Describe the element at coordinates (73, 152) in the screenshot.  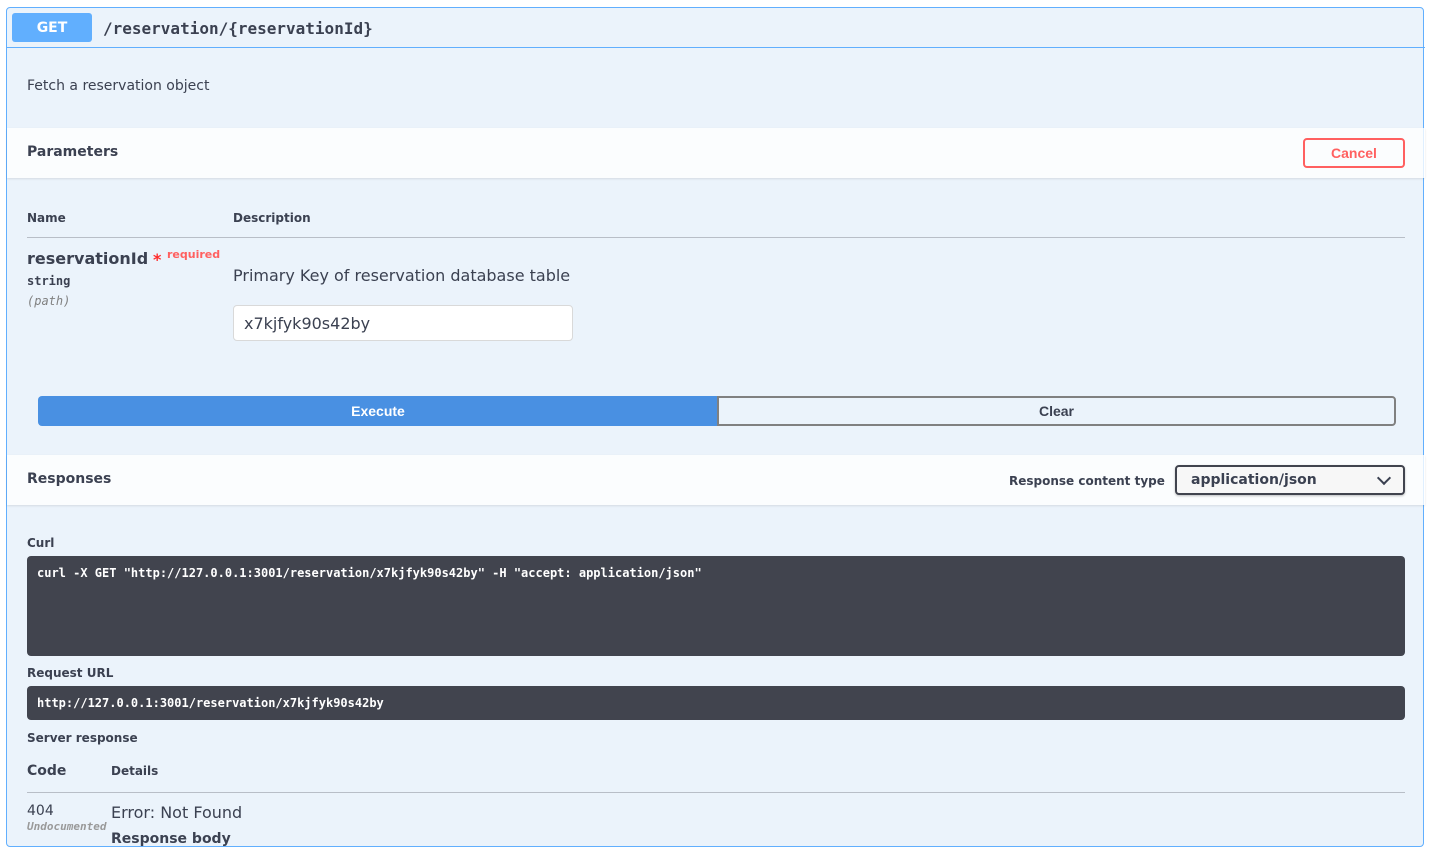
I see `parameters-title: Parameters` at that location.